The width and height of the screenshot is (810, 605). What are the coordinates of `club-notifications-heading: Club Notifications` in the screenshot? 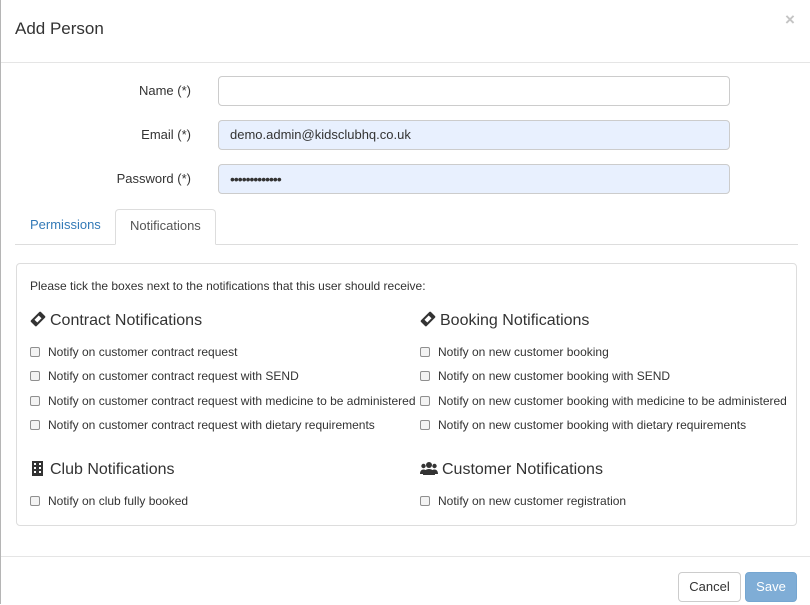 It's located at (102, 470).